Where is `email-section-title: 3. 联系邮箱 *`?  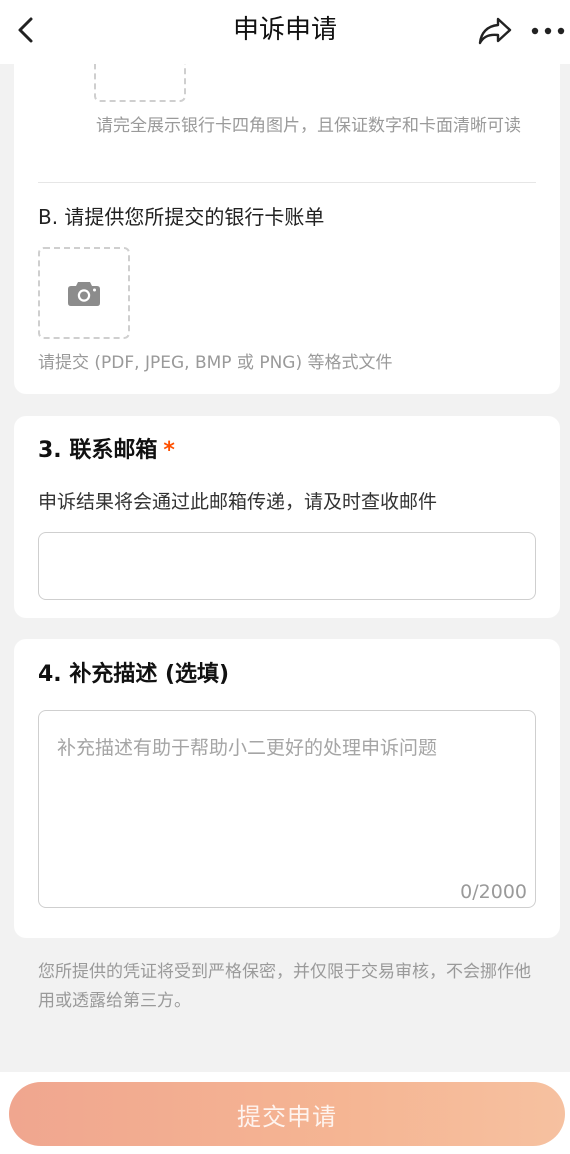
email-section-title: 3. 联系邮箱 * is located at coordinates (106, 451).